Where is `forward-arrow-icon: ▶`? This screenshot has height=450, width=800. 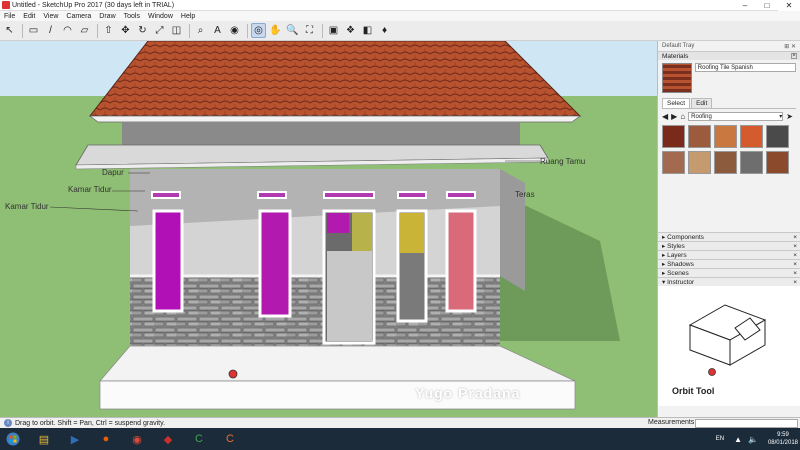 forward-arrow-icon: ▶ is located at coordinates (674, 116).